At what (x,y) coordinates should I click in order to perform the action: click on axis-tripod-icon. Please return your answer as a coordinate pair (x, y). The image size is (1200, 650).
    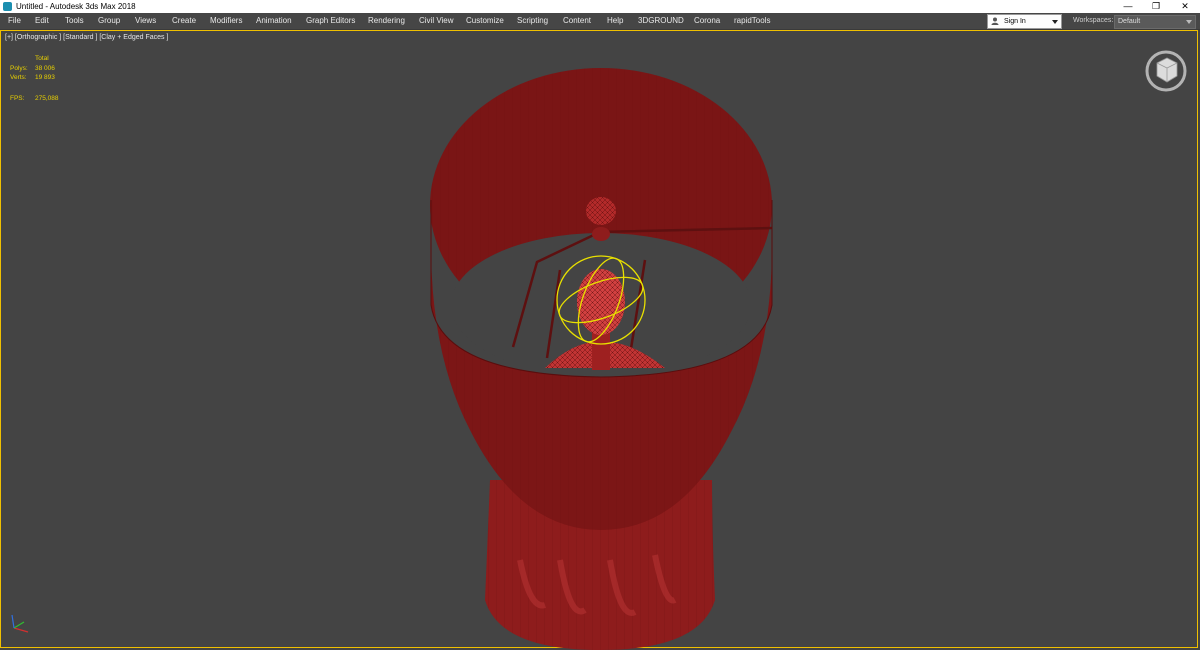
    Looking at the image, I should click on (20, 623).